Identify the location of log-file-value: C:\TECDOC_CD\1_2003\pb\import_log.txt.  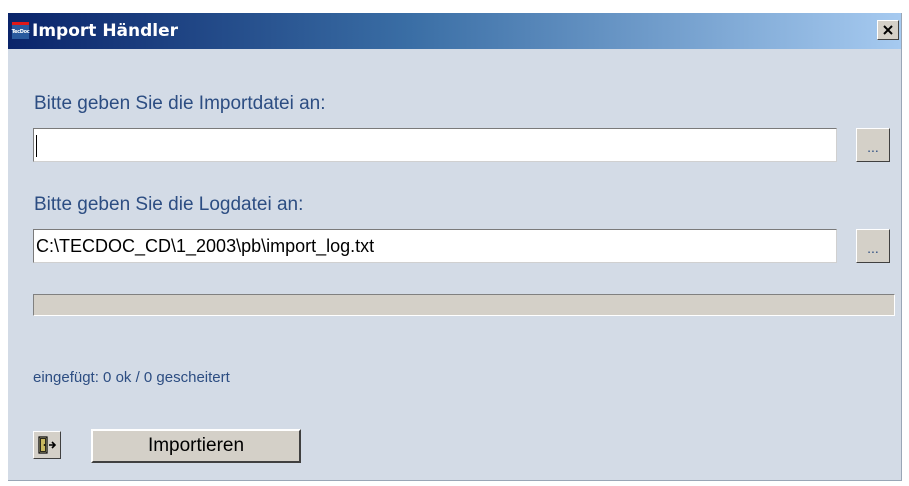
(205, 246).